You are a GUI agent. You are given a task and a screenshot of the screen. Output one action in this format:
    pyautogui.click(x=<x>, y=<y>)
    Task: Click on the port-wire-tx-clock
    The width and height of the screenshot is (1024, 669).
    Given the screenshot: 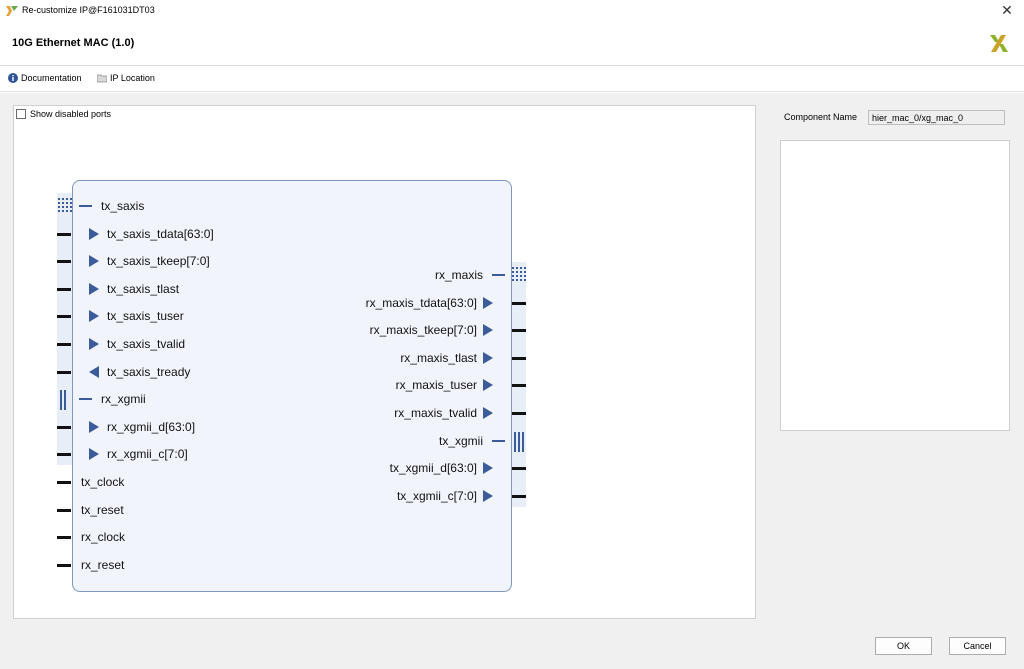 What is the action you would take?
    pyautogui.click(x=64, y=482)
    